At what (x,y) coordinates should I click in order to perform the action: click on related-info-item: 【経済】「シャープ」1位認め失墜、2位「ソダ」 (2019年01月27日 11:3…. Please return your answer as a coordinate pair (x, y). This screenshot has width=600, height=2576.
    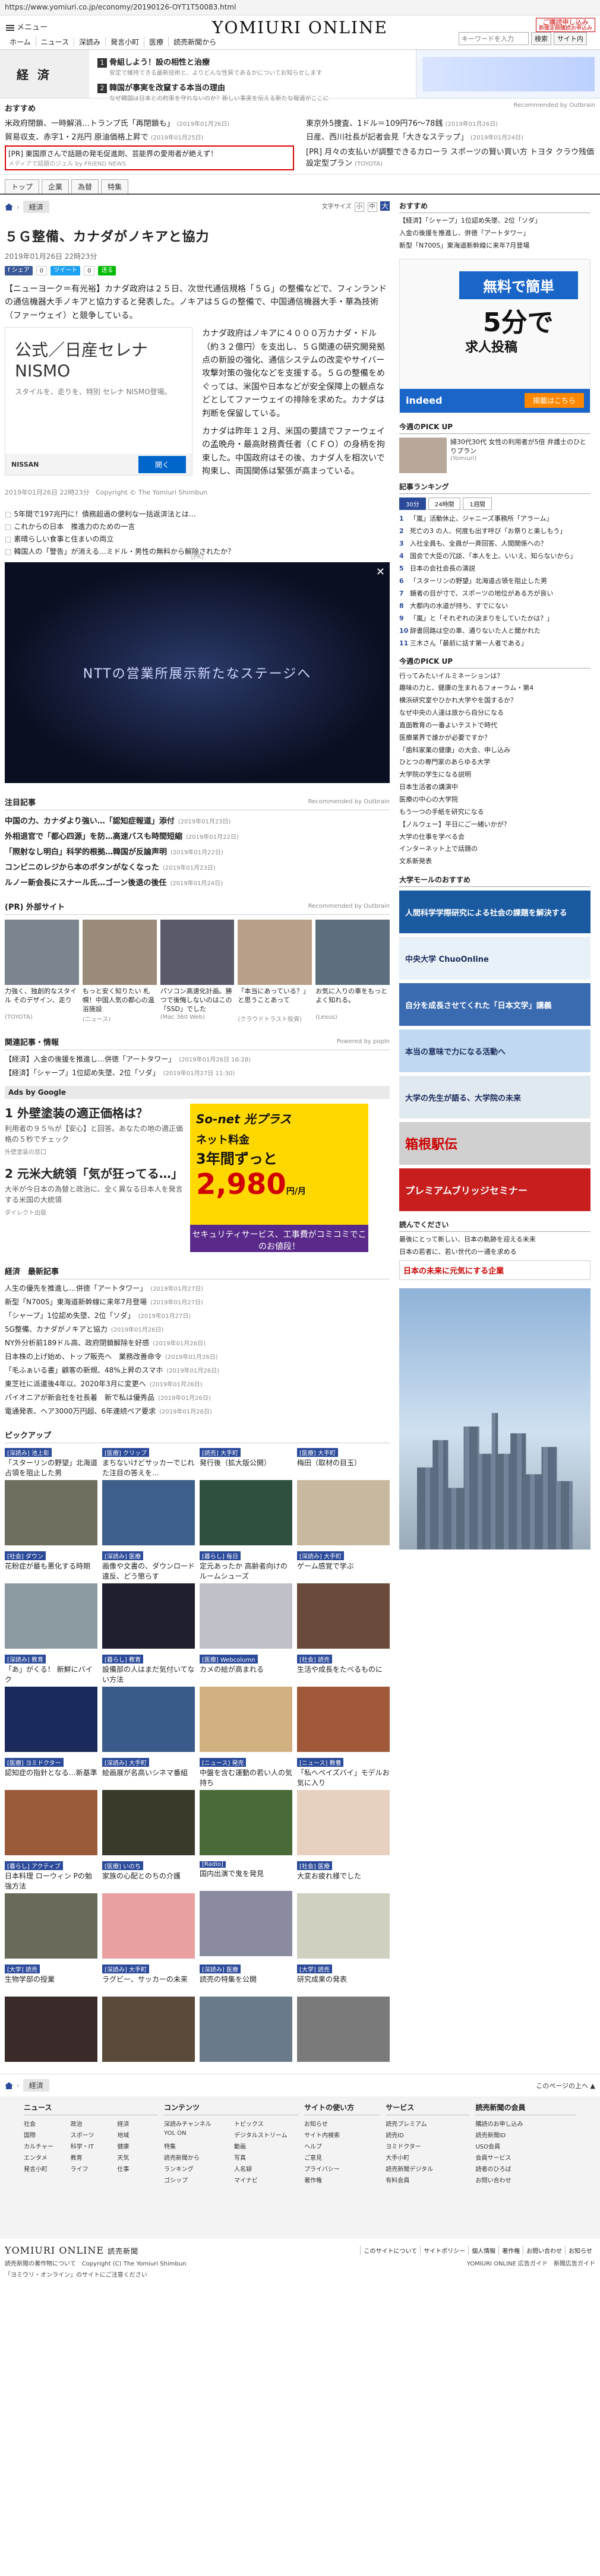
    Looking at the image, I should click on (197, 1072).